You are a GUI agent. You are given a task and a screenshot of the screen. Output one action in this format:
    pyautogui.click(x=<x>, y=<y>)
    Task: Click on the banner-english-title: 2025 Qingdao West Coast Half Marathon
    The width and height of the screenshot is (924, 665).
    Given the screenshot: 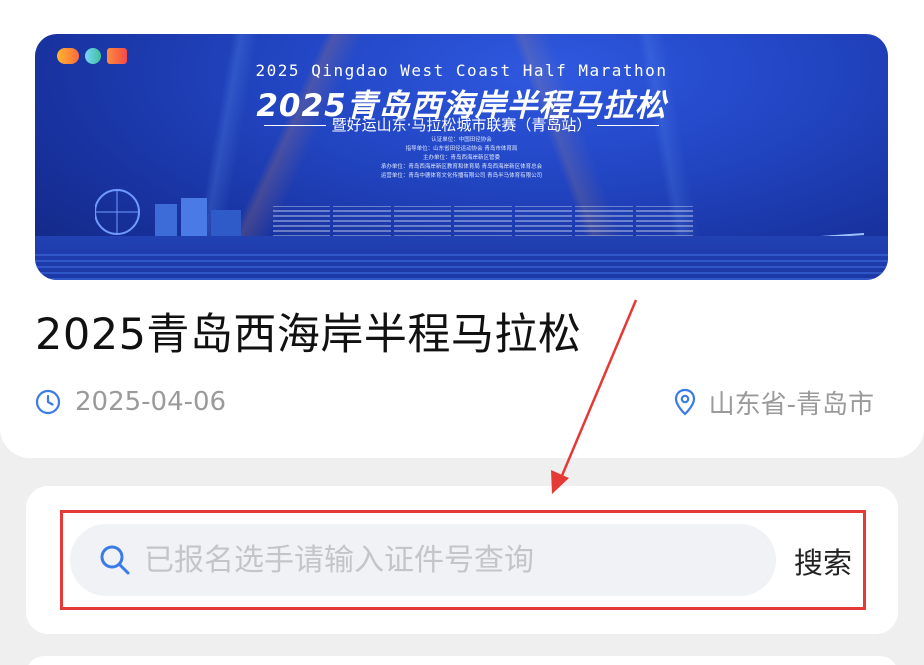 What is the action you would take?
    pyautogui.click(x=461, y=70)
    